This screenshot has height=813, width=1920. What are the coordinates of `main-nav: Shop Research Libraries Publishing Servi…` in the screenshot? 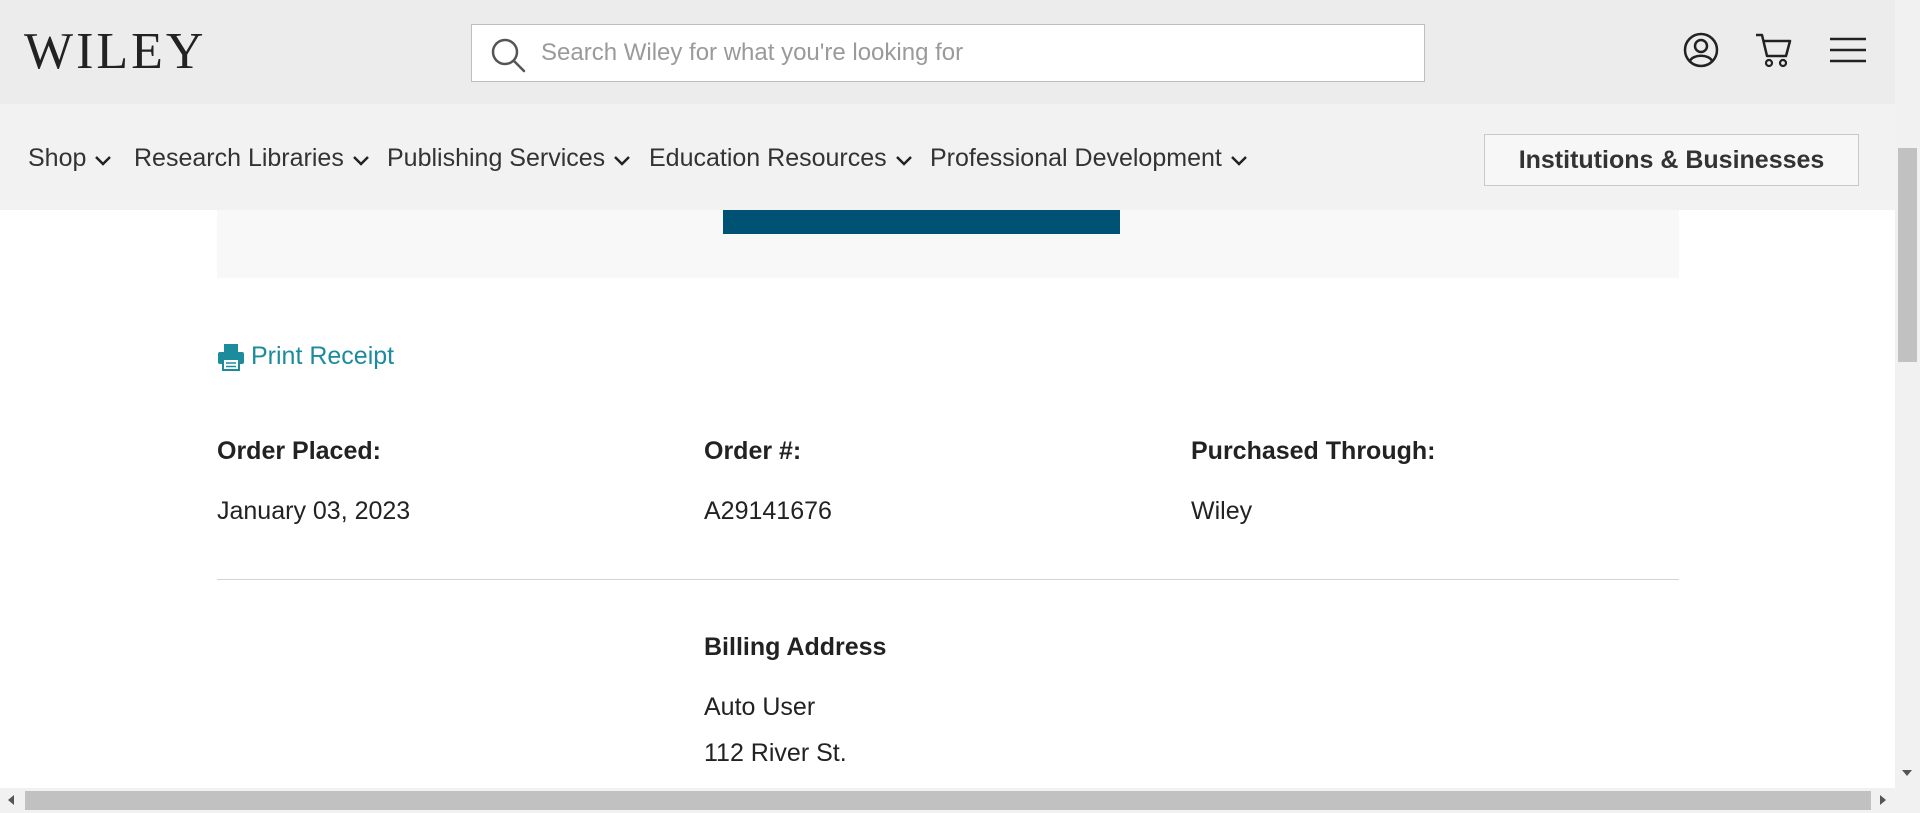 It's located at (947, 157).